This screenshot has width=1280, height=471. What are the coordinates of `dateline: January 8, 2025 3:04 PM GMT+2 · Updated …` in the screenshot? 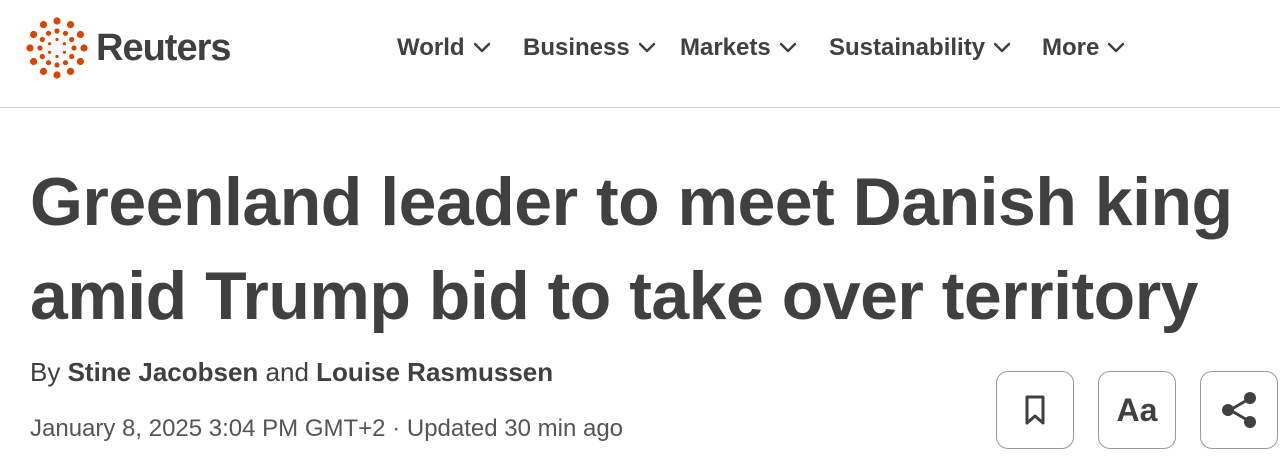 It's located at (326, 429).